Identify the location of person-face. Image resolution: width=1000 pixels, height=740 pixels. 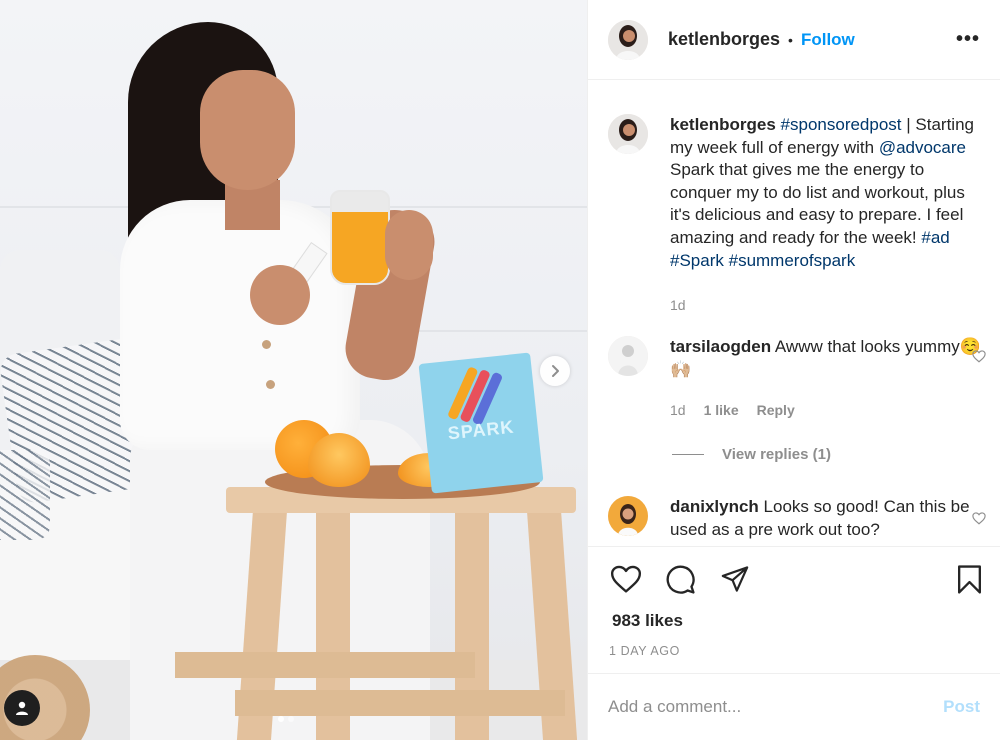
(247, 130).